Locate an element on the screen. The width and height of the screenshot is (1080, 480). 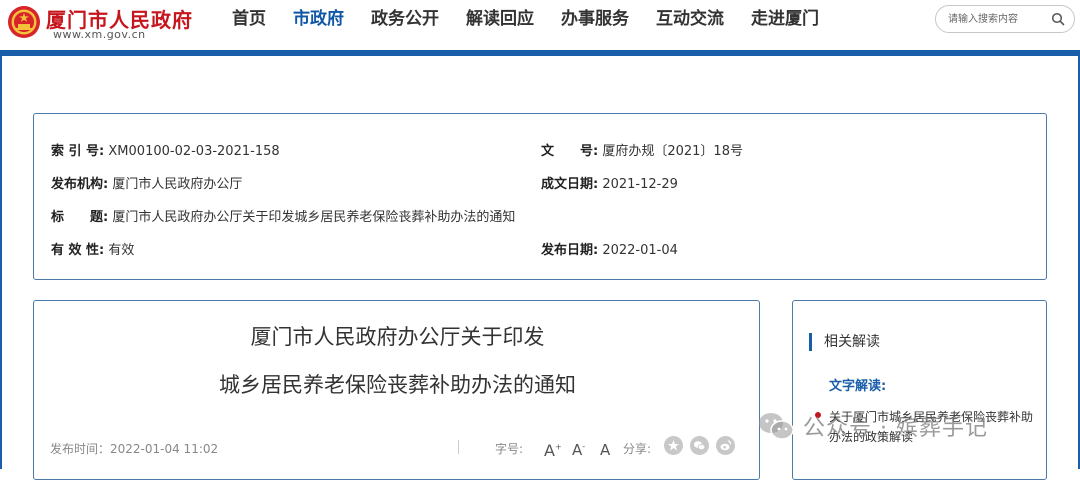
main-nav: 首页 市政府 政务公开 解读回应 办事服务 互动交流 走进厦门 is located at coordinates (539, 20).